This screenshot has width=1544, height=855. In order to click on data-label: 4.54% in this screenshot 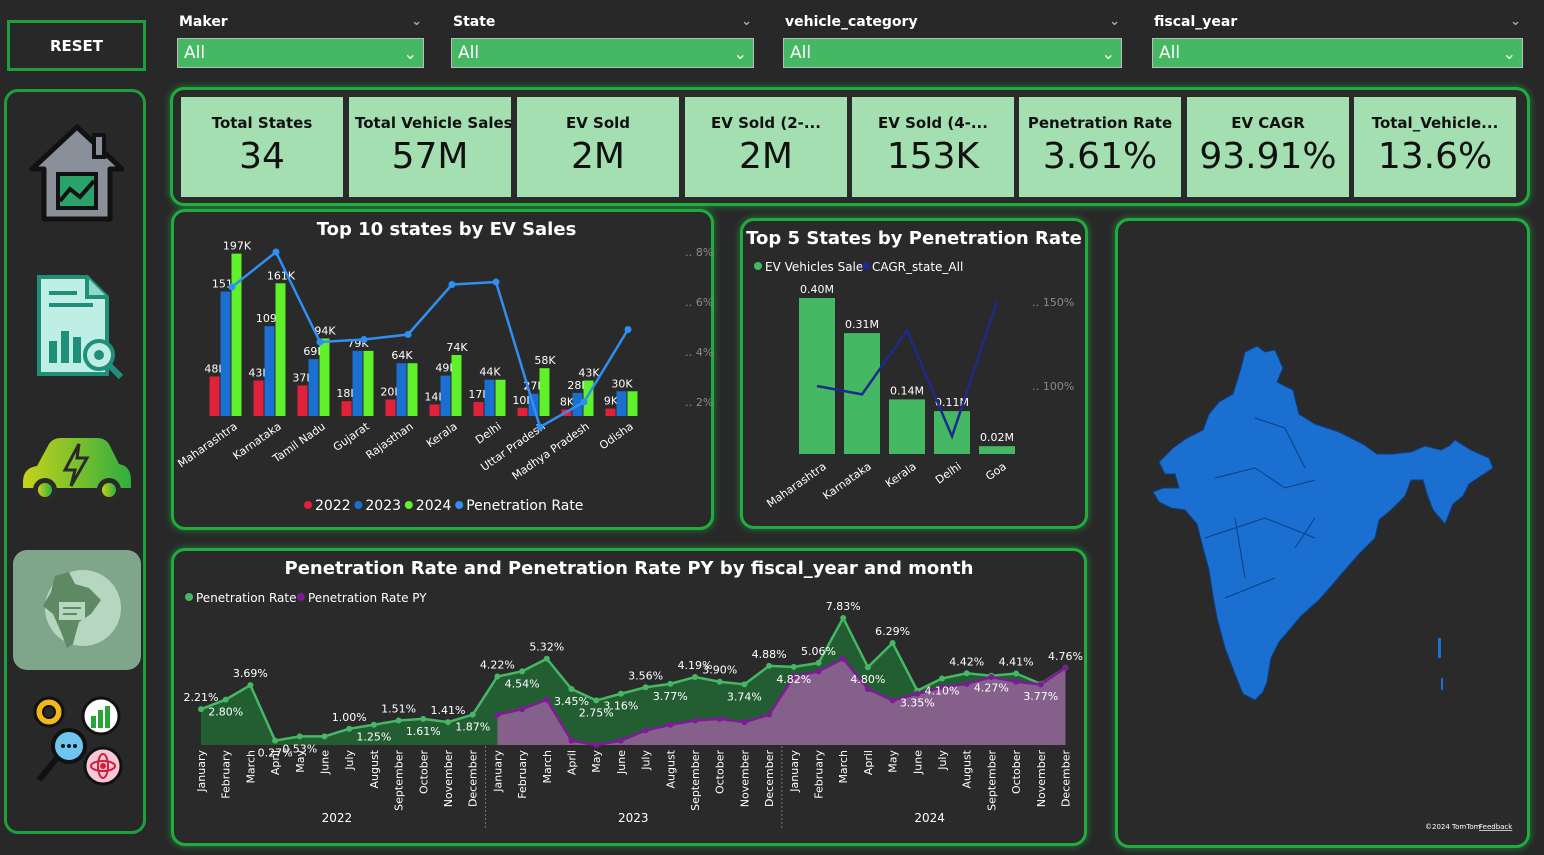, I will do `click(522, 683)`.